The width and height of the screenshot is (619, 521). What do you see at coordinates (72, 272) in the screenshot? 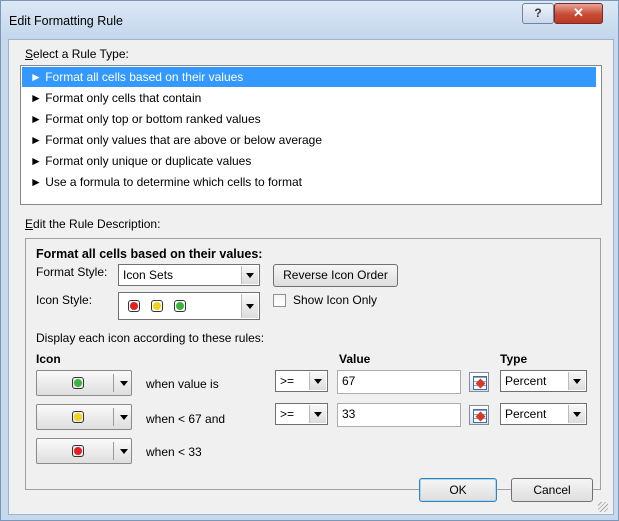
I see `format-style-label: Format Style:` at bounding box center [72, 272].